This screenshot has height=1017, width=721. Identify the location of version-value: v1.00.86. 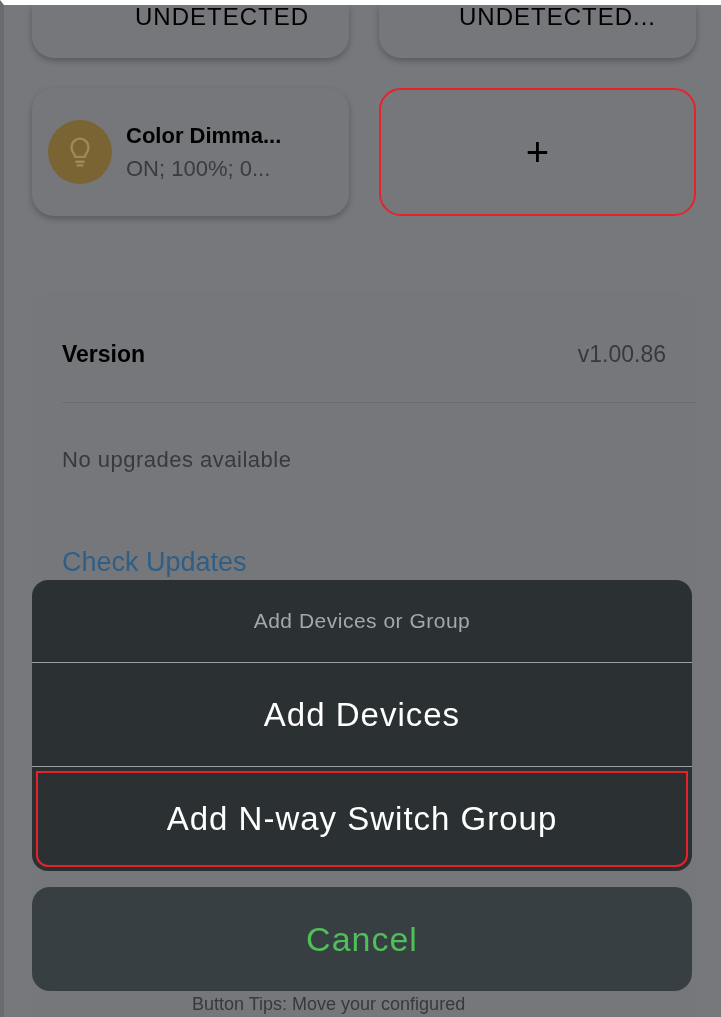
(621, 354).